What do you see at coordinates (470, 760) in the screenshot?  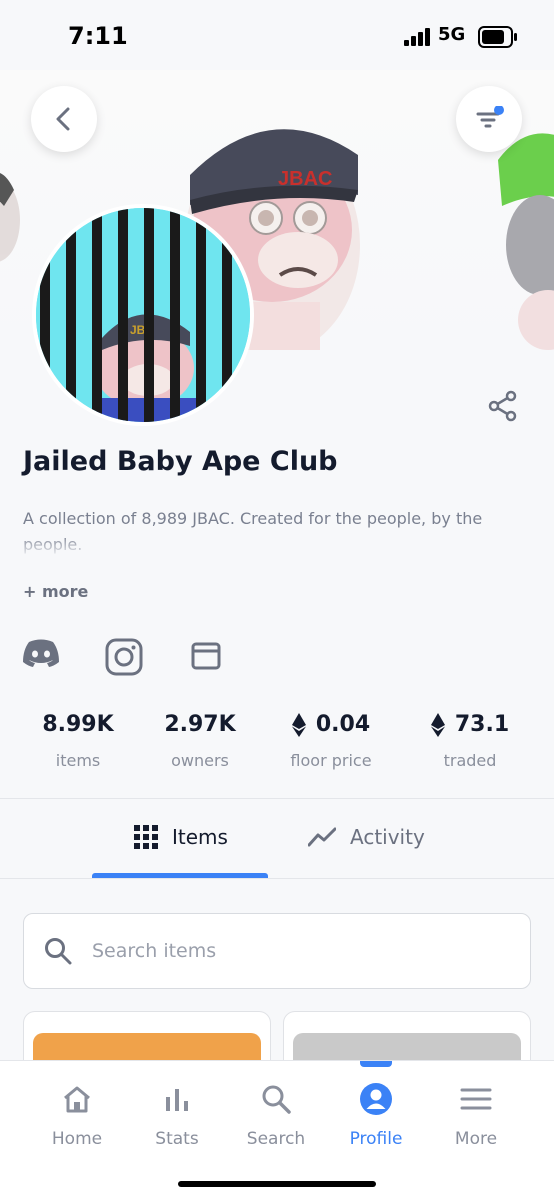 I see `stat-traded-label: traded` at bounding box center [470, 760].